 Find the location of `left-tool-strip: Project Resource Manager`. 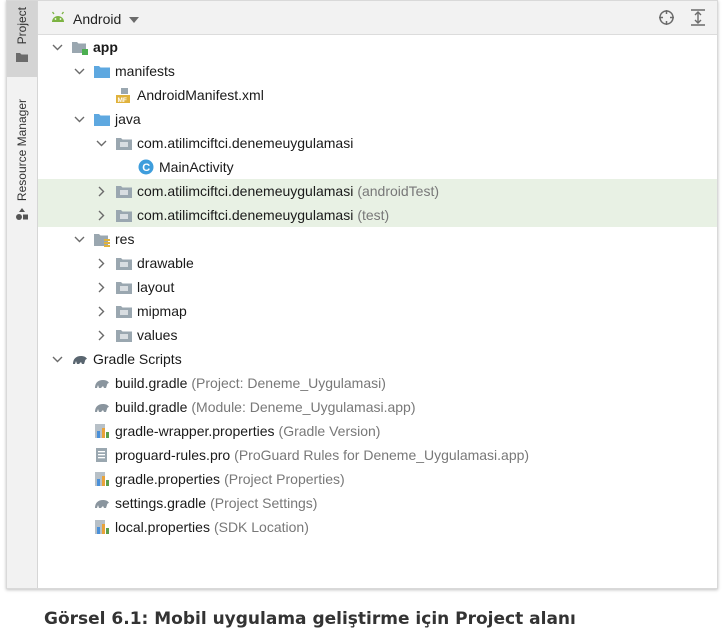

left-tool-strip: Project Resource Manager is located at coordinates (22, 294).